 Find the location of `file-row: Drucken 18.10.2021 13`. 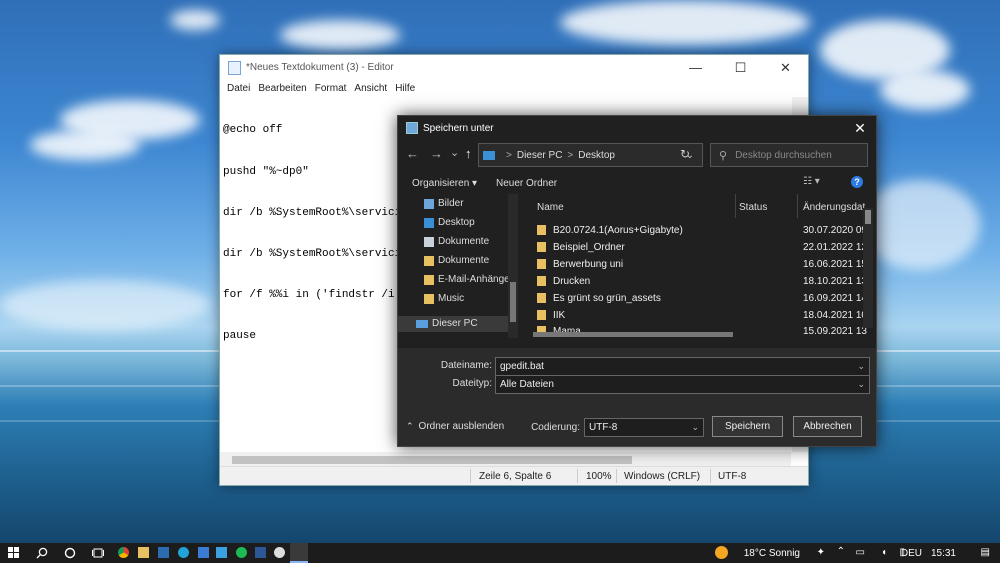

file-row: Drucken 18.10.2021 13 is located at coordinates (695, 282).